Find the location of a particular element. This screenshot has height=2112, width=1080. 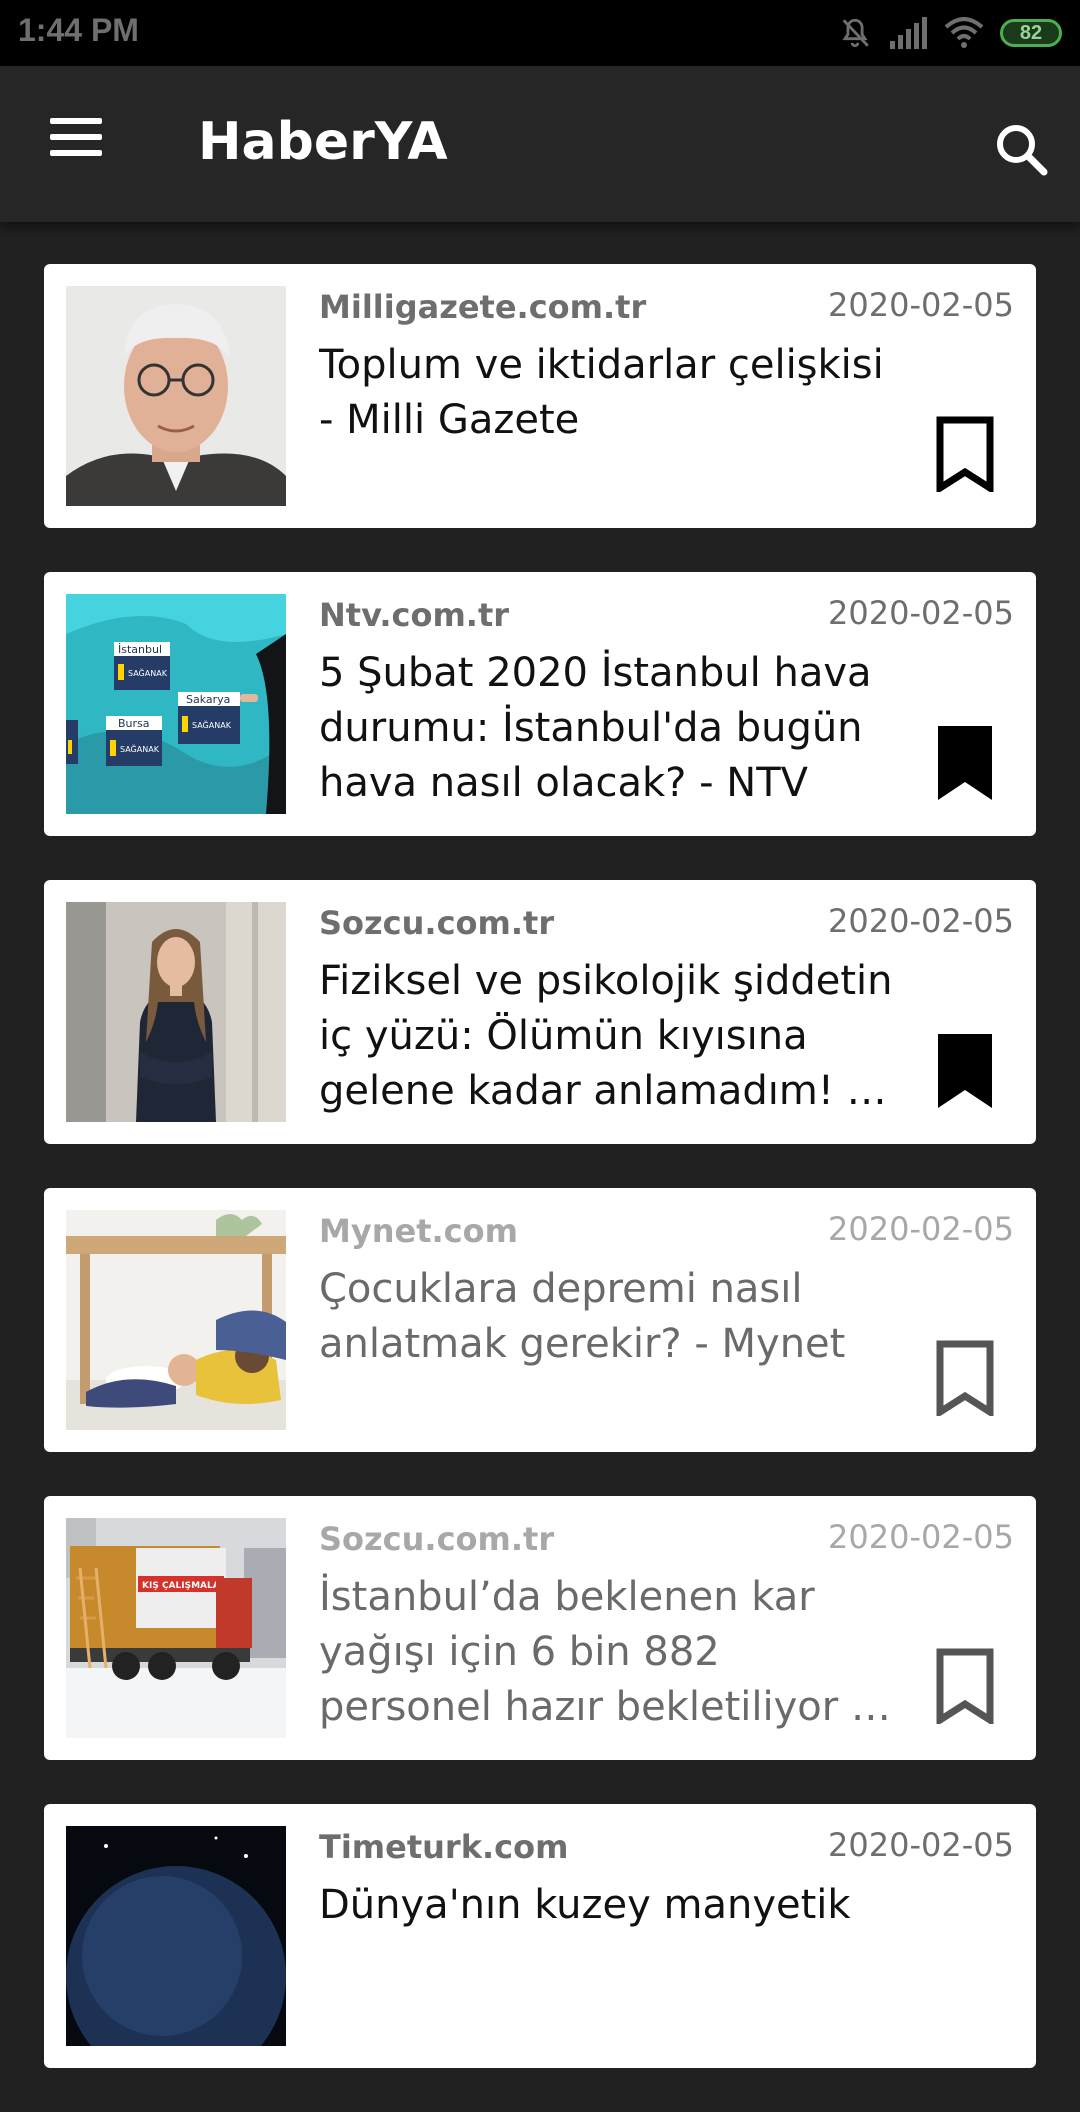

status-bar: 1:44 PM 82 is located at coordinates (540, 33).